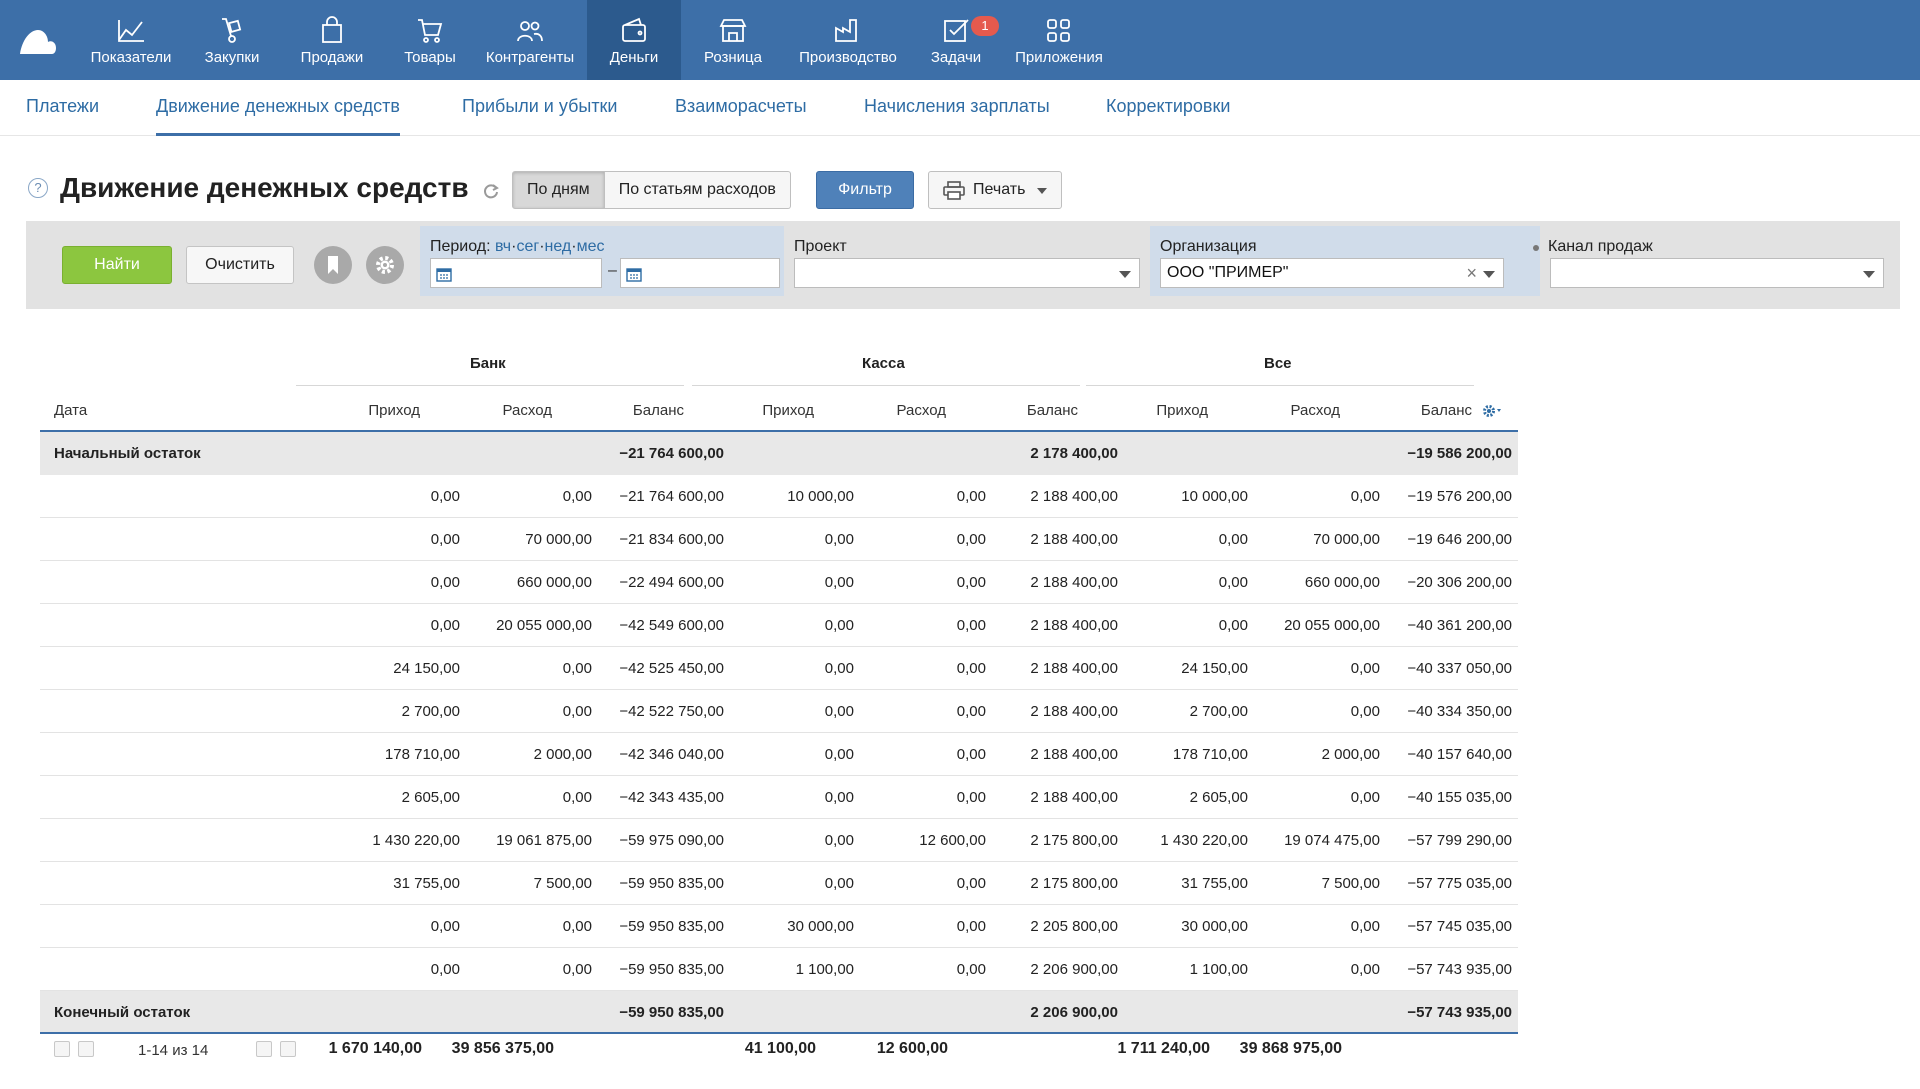  I want to click on organization-filter: Организация ООО "ПРИМЕР" ×, so click(1345, 261).